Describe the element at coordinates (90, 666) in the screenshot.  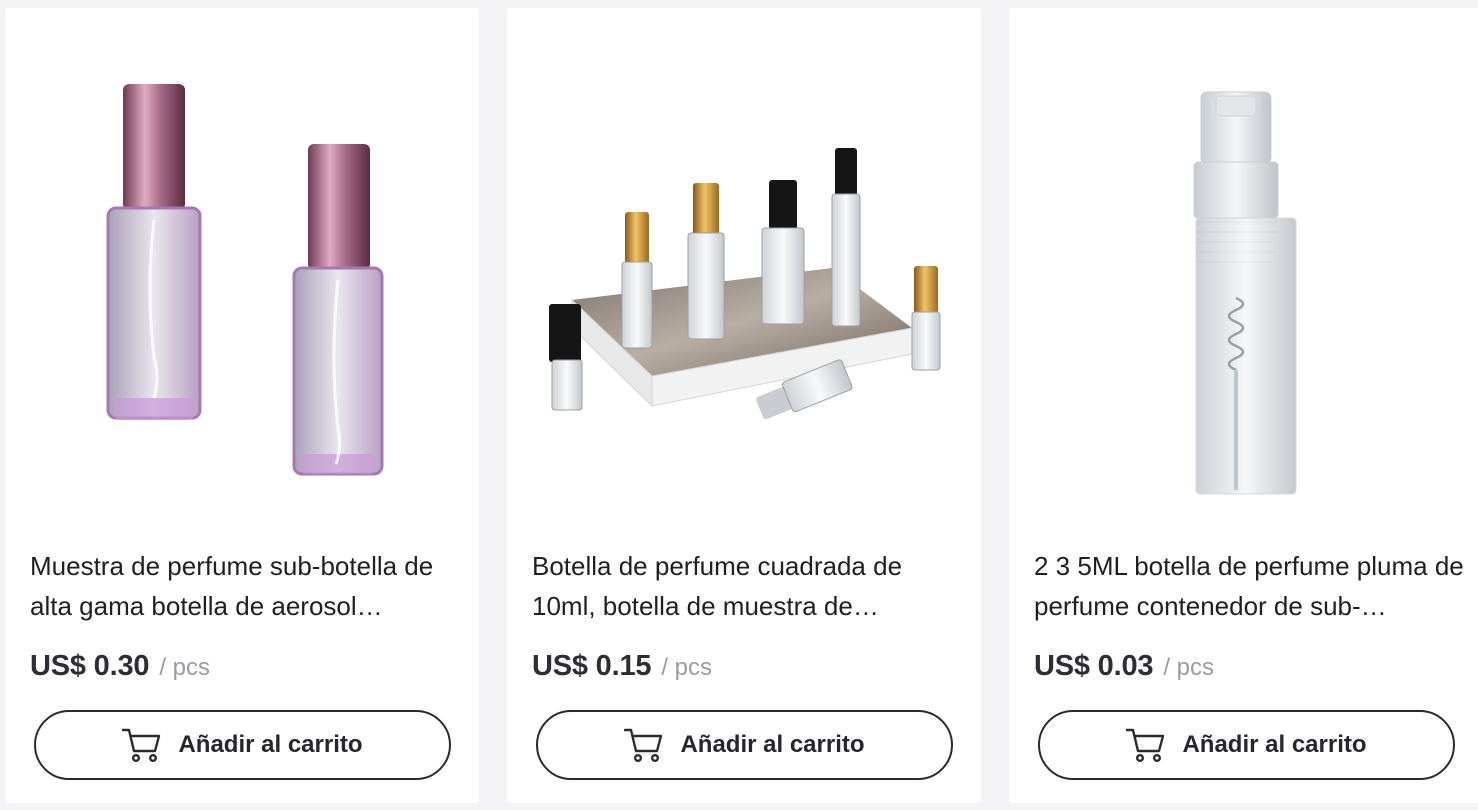
I see `product-price: US$ 0.30` at that location.